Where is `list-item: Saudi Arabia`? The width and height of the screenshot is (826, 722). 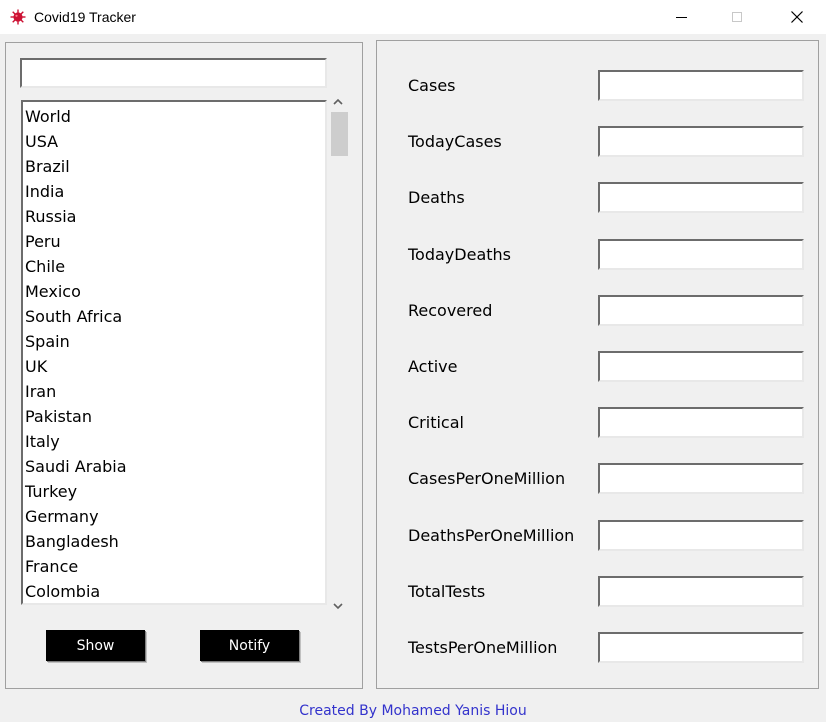
list-item: Saudi Arabia is located at coordinates (76, 466).